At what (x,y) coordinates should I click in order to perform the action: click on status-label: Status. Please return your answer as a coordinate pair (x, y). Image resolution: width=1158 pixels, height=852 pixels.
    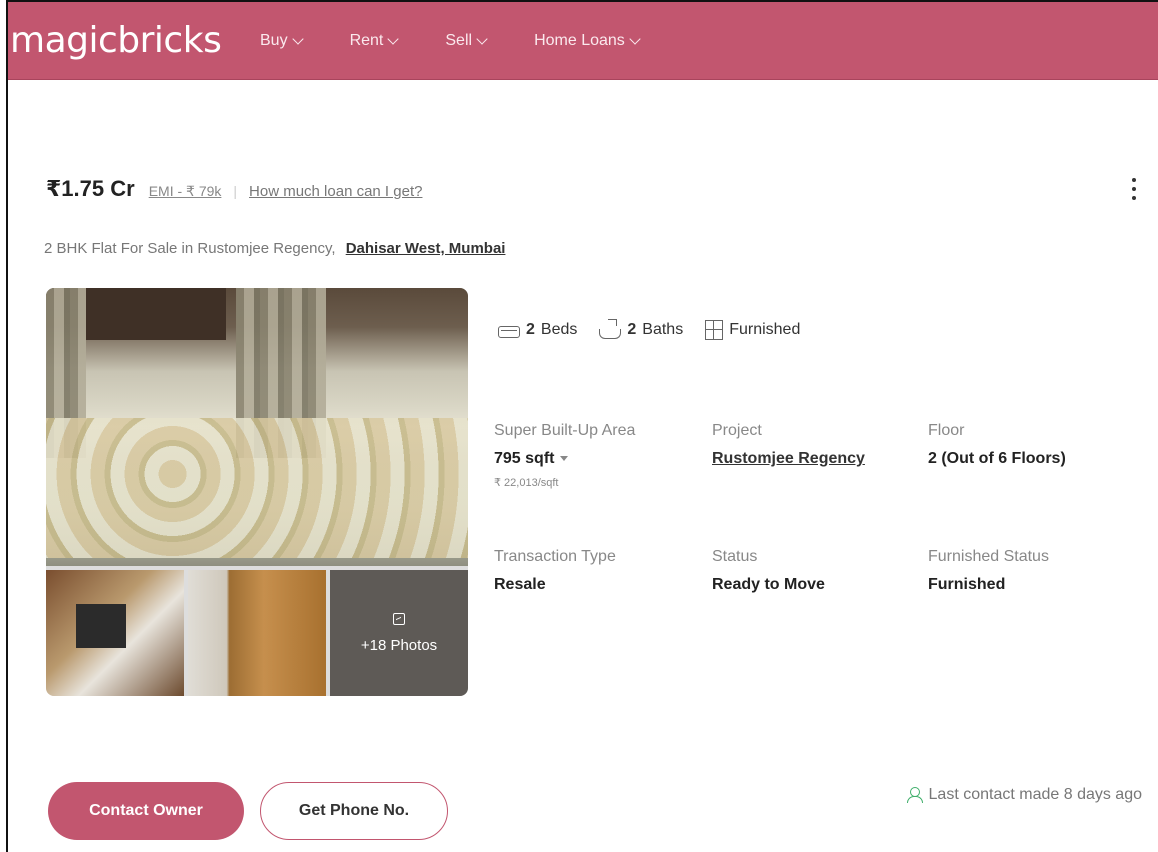
    Looking at the image, I should click on (735, 556).